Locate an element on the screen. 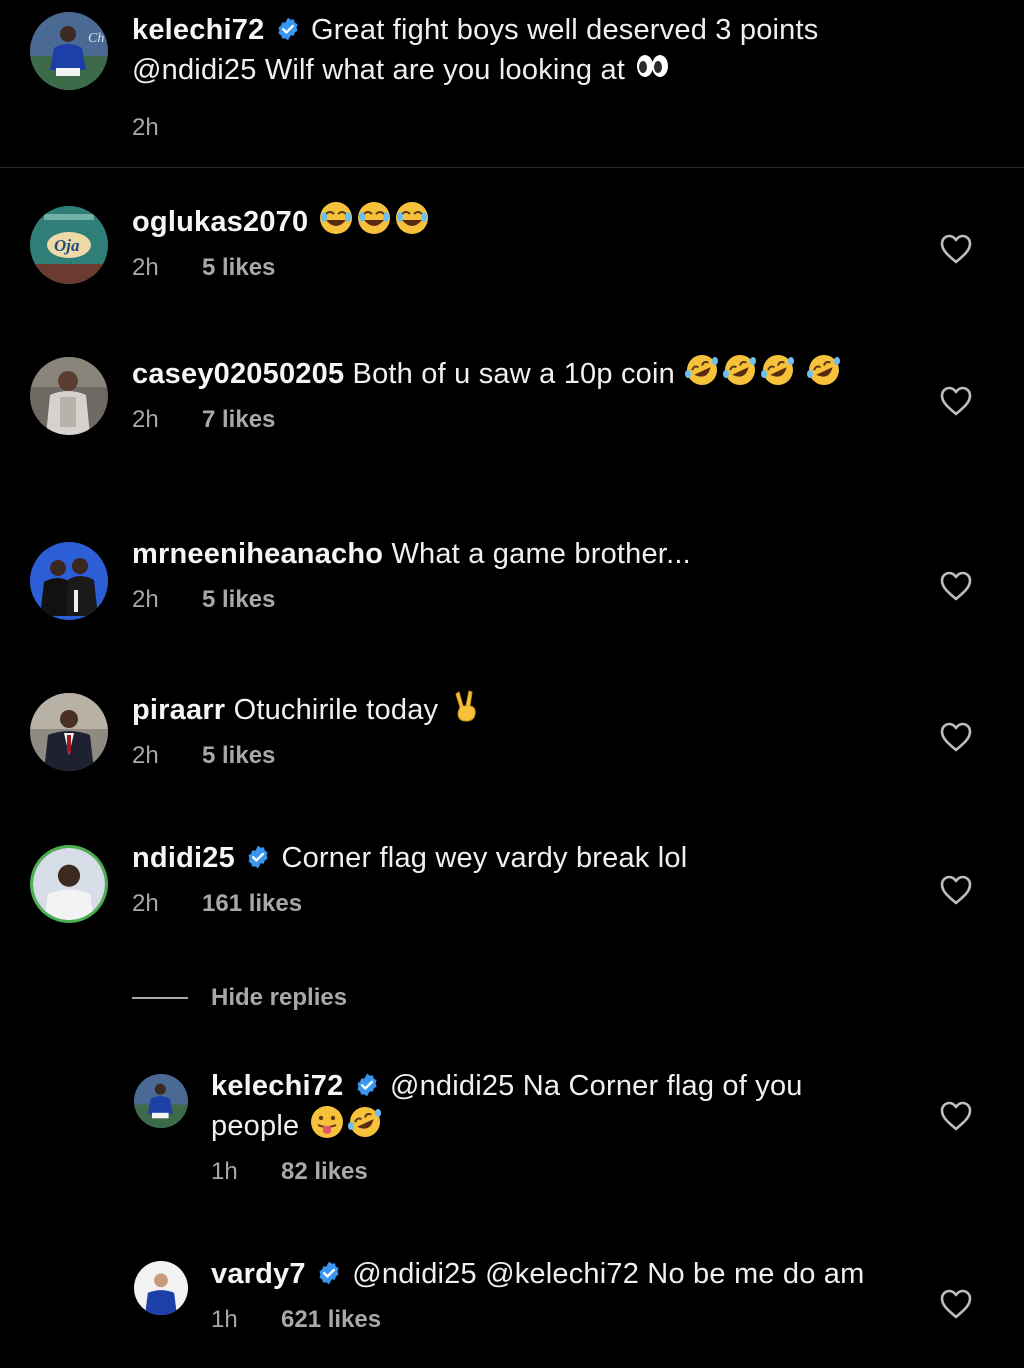 Image resolution: width=1024 pixels, height=1368 pixels. comment-text-block: casey02050205 Both of u saw a 10p coin is located at coordinates (508, 372).